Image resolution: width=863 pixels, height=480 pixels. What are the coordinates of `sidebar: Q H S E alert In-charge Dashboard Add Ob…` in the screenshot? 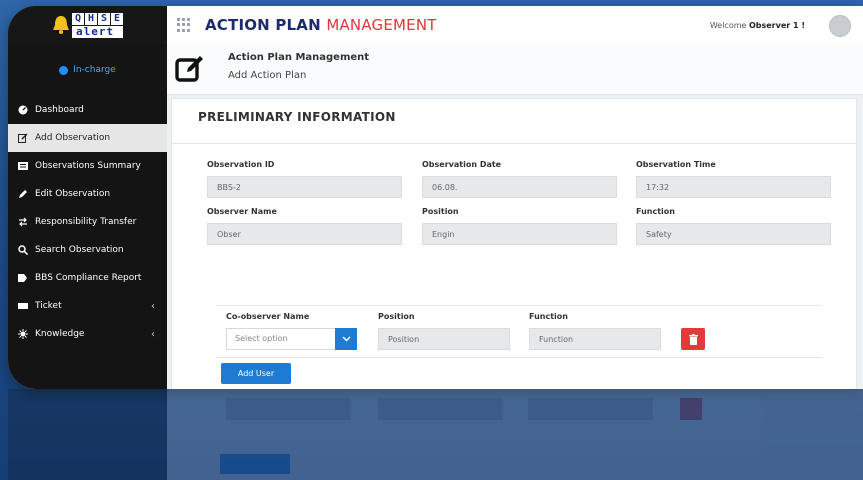 It's located at (87, 197).